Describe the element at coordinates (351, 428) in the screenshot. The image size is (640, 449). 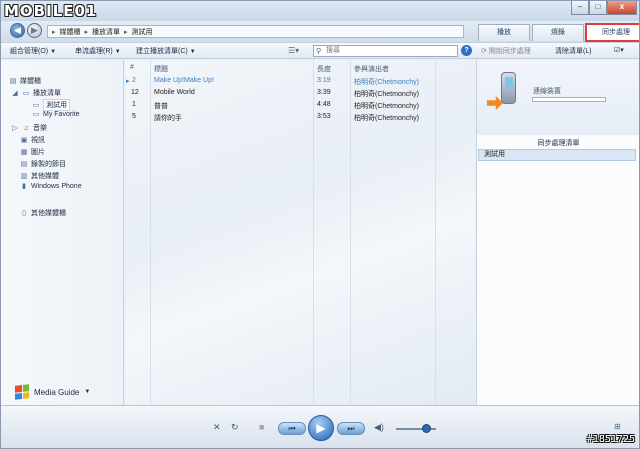
I see `next-button: ⏭` at that location.